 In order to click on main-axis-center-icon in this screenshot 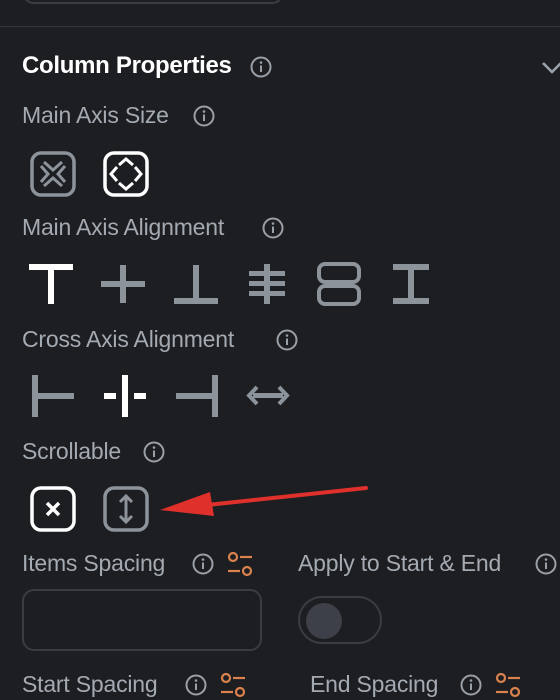, I will do `click(123, 284)`.